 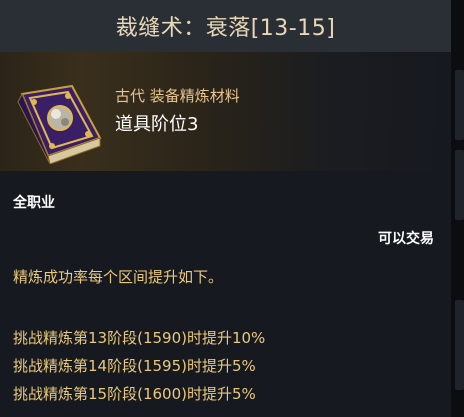 I want to click on refine-bonus-line: 挑战精炼第15阶段(1600)时提升5%, so click(x=134, y=394).